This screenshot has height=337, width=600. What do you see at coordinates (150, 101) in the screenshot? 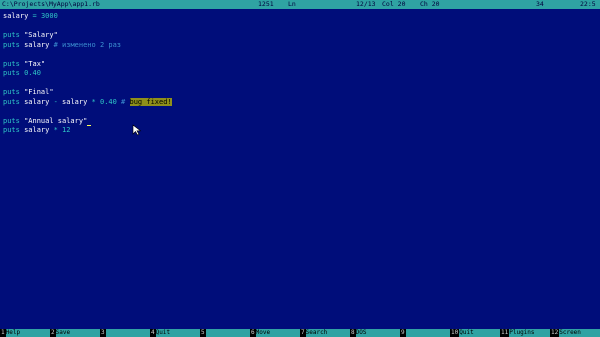
I see `selected-text: bug fixed!` at bounding box center [150, 101].